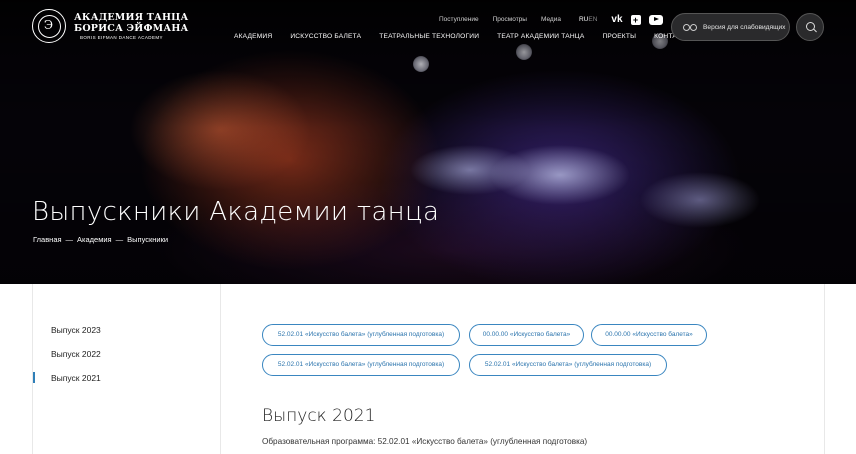 This screenshot has width=856, height=454. What do you see at coordinates (94, 239) in the screenshot?
I see `breadcrumb-academy: Академия` at bounding box center [94, 239].